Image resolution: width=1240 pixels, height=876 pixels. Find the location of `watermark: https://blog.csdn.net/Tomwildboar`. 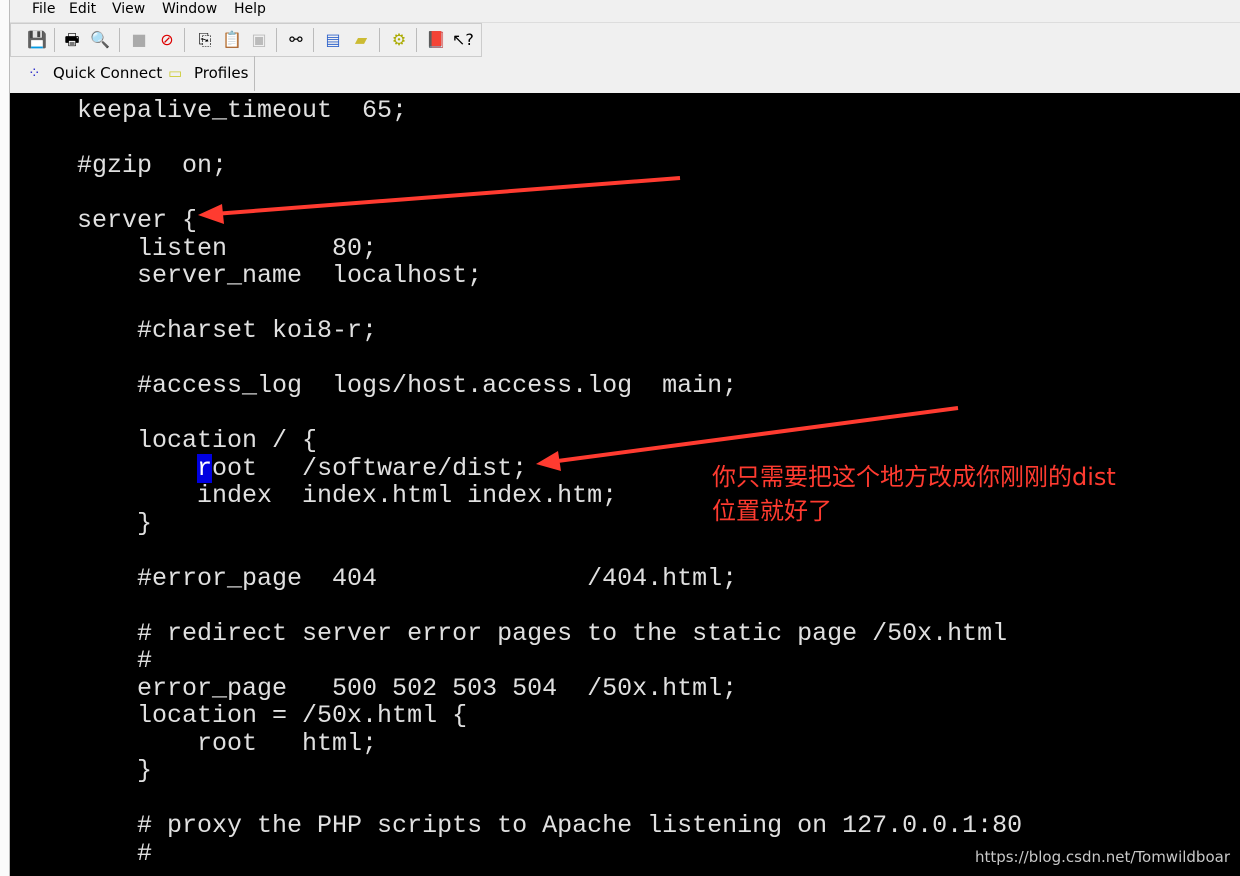

watermark: https://blog.csdn.net/Tomwildboar is located at coordinates (1102, 857).